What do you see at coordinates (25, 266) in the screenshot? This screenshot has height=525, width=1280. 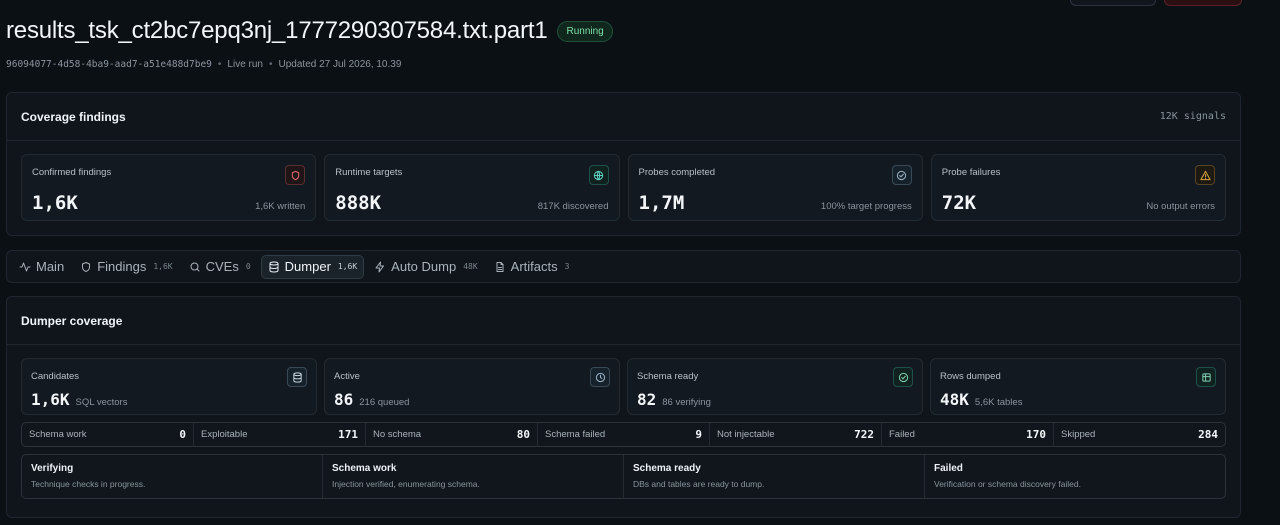 I see `activity-icon` at bounding box center [25, 266].